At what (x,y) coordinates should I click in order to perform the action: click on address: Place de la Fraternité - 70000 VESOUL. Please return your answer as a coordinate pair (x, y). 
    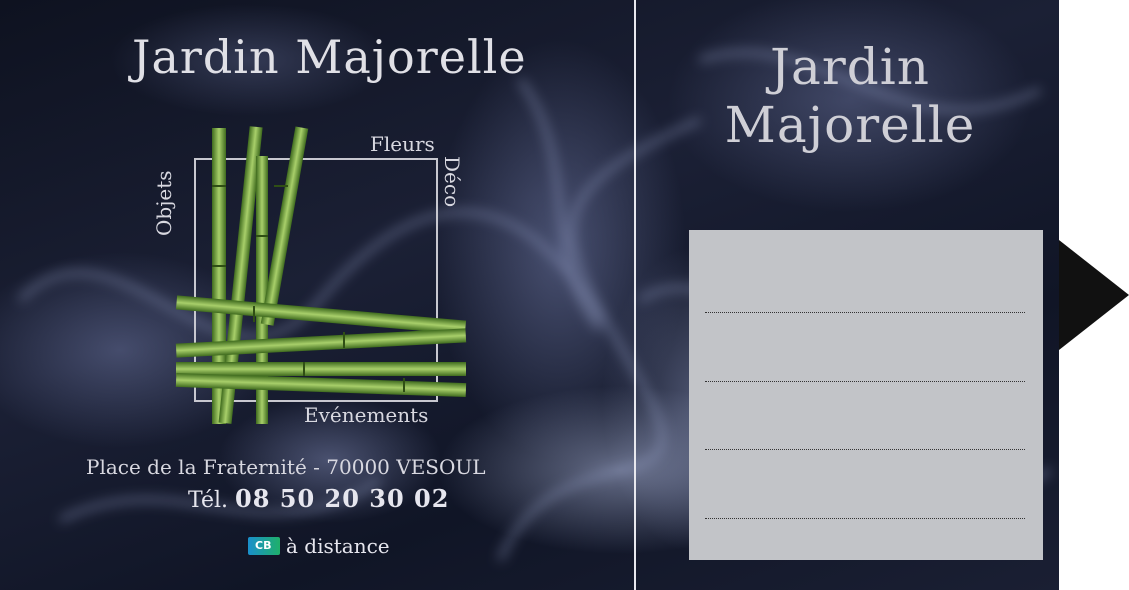
    Looking at the image, I should click on (286, 467).